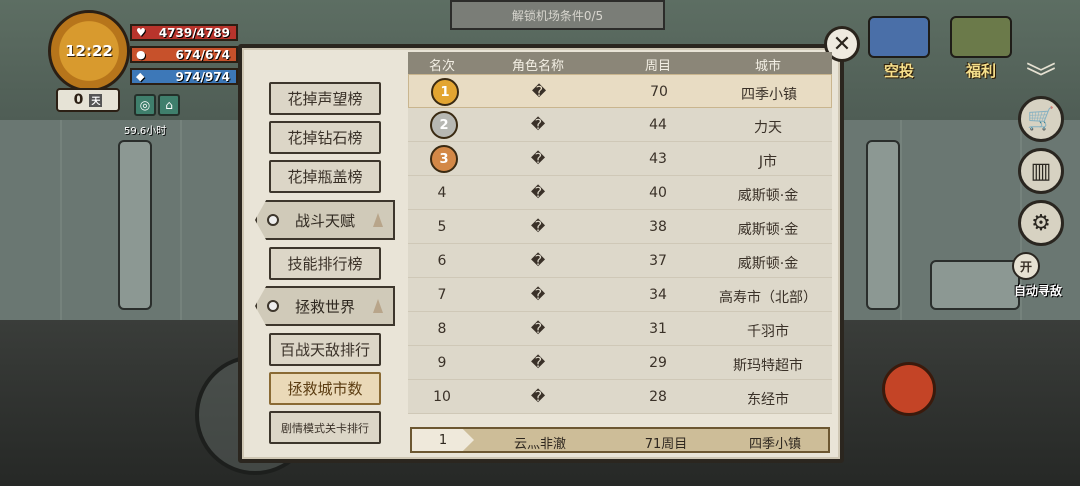 Image resolution: width=1080 pixels, height=486 pixels. I want to click on table-row: 8 � 31 千羽市, so click(620, 329).